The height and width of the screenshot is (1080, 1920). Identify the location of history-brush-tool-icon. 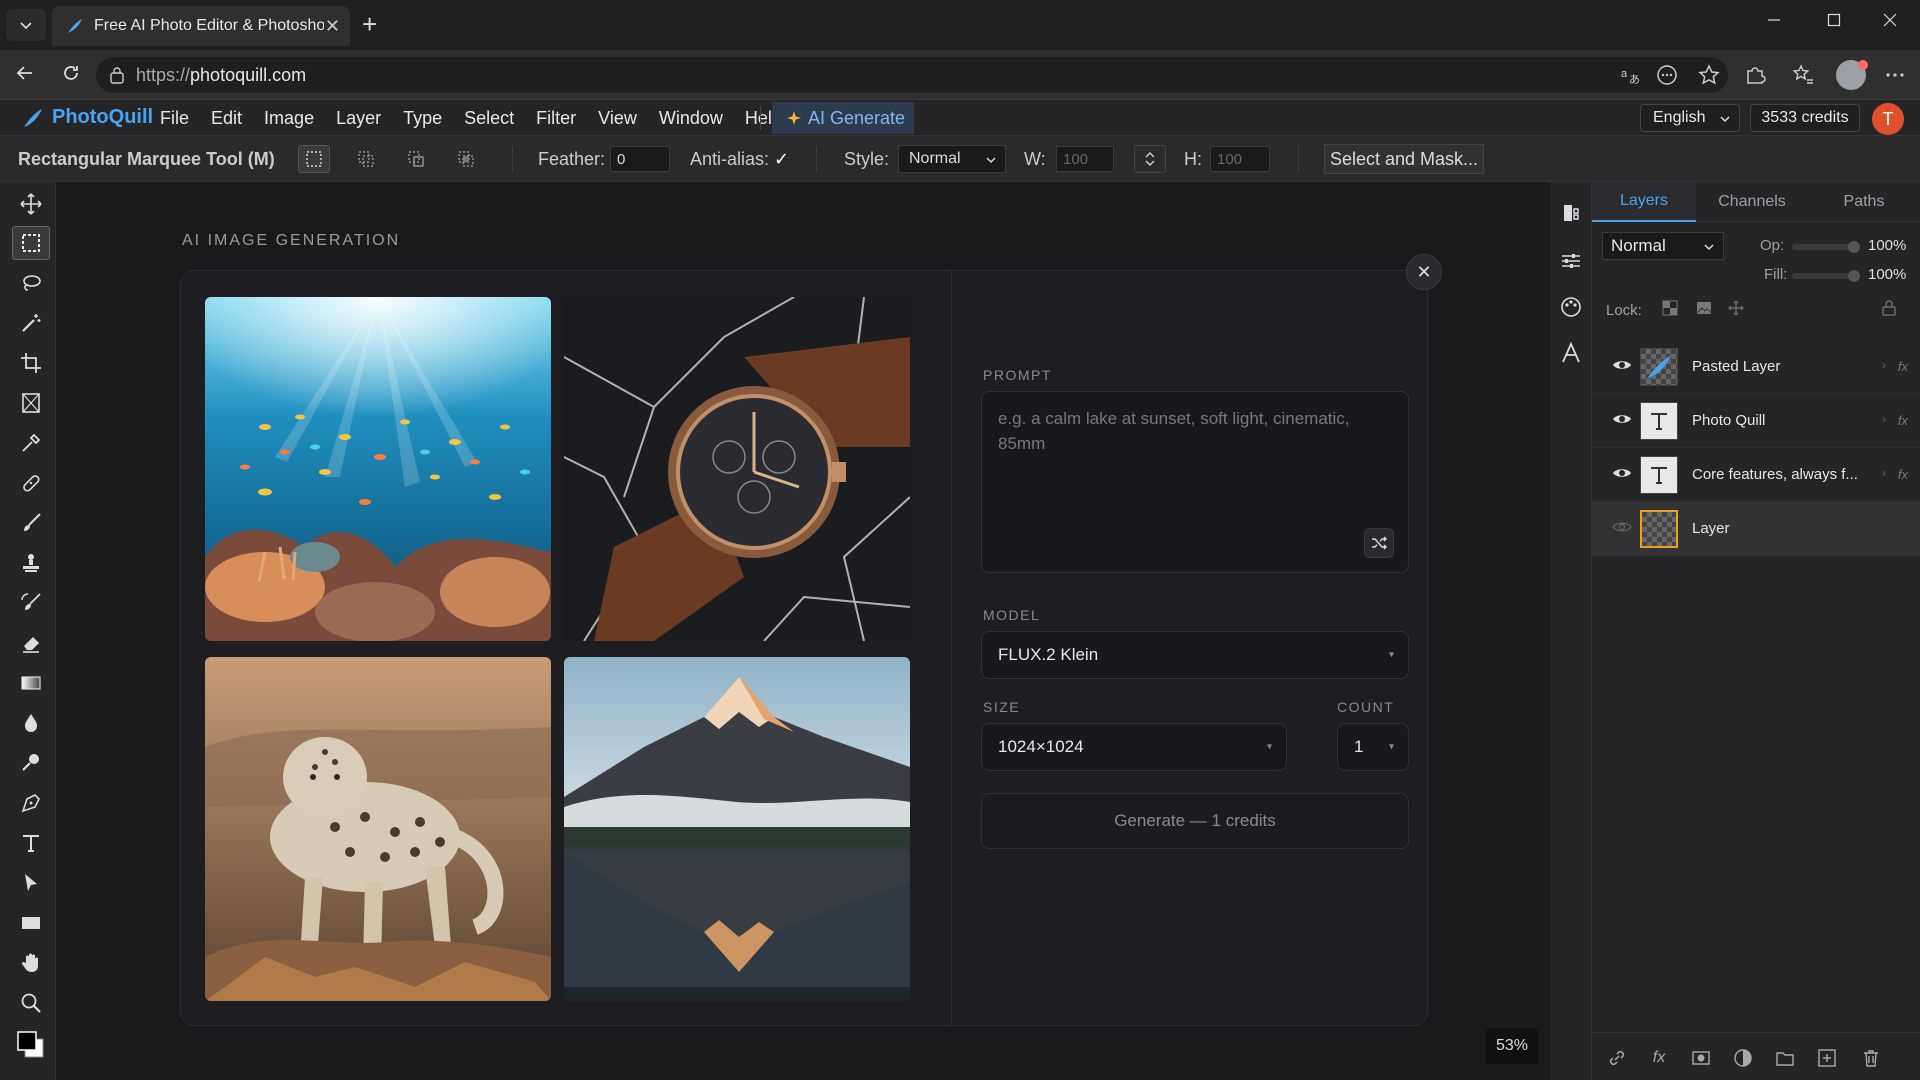
(31, 603).